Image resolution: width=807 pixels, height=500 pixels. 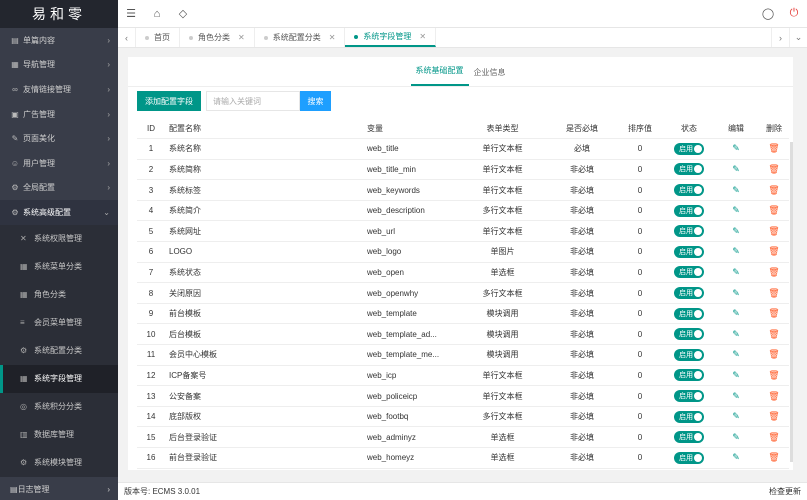 I want to click on cell-id: 6, so click(x=151, y=252).